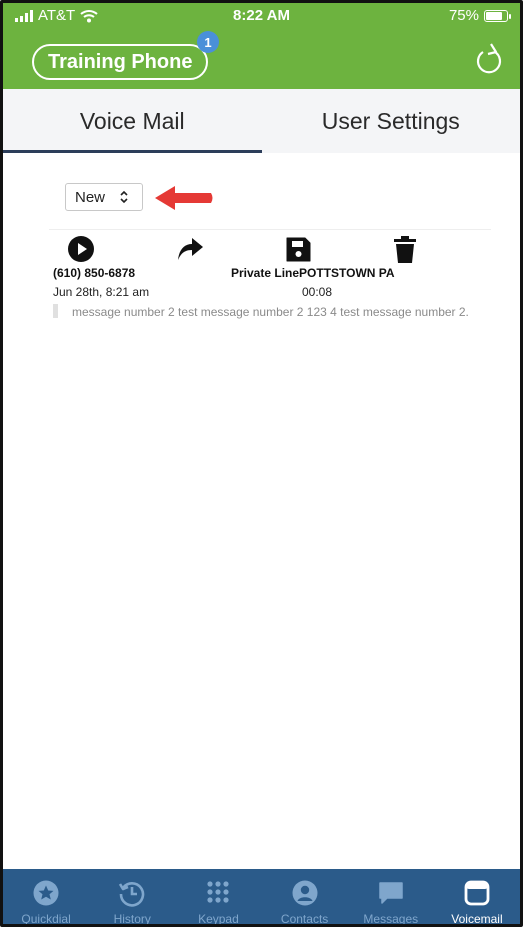 This screenshot has height=927, width=523. I want to click on caller-id: Private LinePOTTSTOWN PA, so click(313, 273).